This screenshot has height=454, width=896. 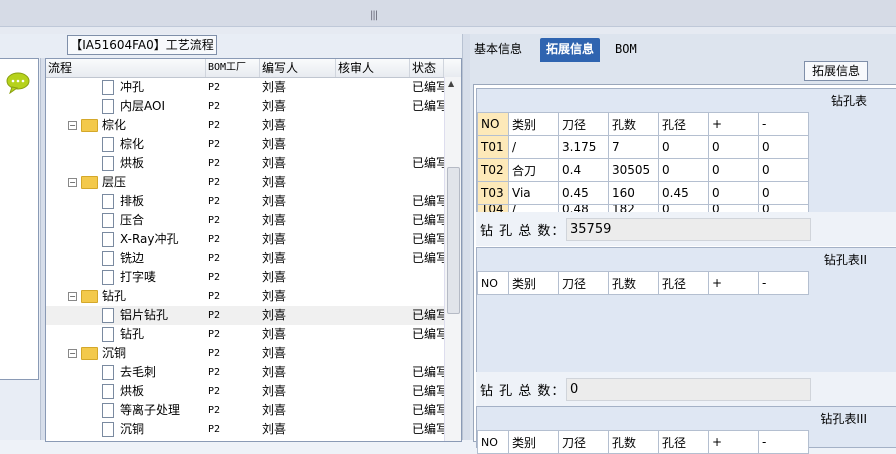 What do you see at coordinates (245, 410) in the screenshot?
I see `tree-row: 等离子处理 P2 刘喜 已编写` at bounding box center [245, 410].